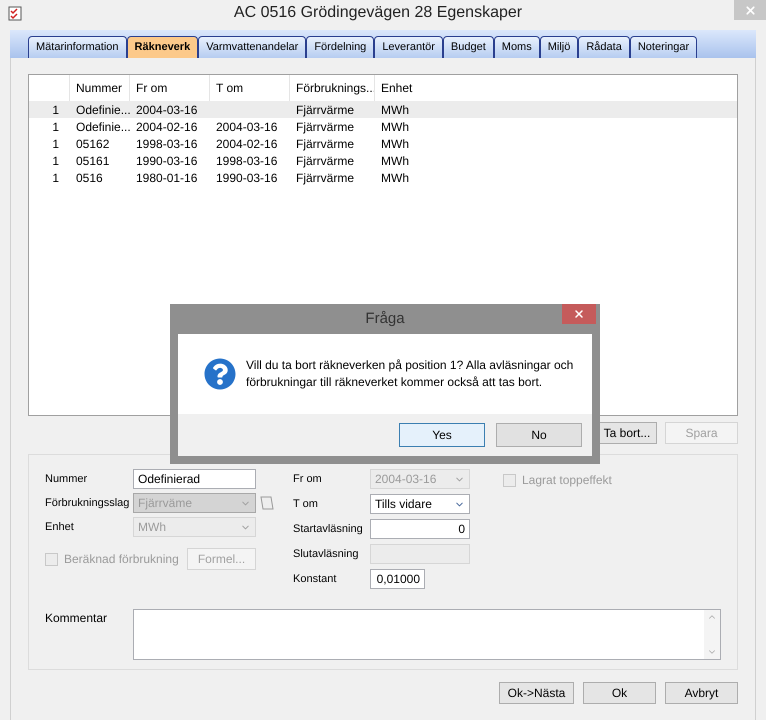 The height and width of the screenshot is (720, 766). Describe the element at coordinates (442, 435) in the screenshot. I see `button: Yes` at that location.